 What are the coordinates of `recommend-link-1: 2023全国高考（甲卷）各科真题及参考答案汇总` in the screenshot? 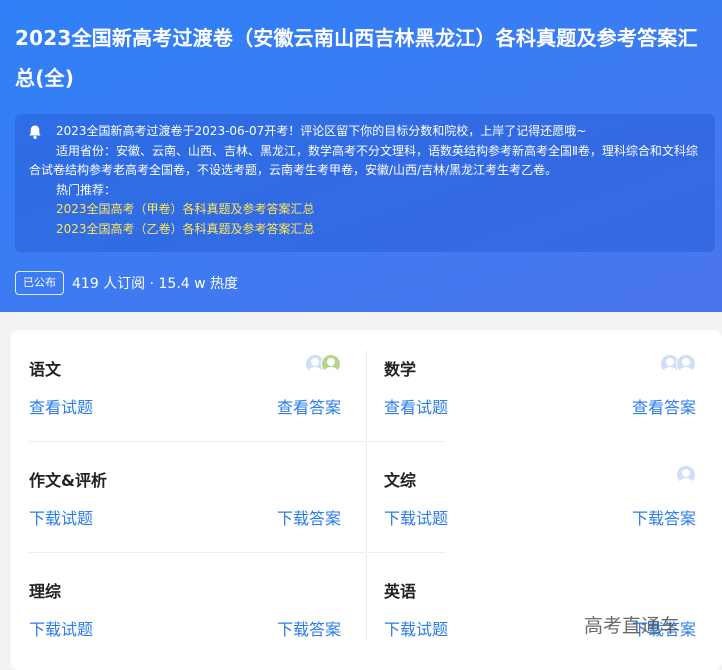 It's located at (365, 210).